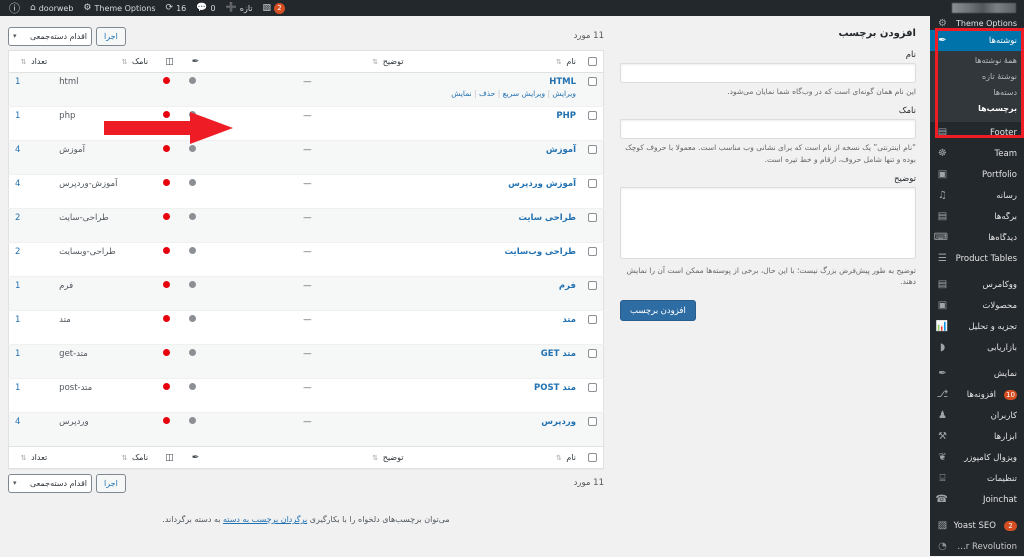 This screenshot has width=1024, height=557. What do you see at coordinates (119, 8) in the screenshot?
I see `admin-bar-theme-options: Theme Options ⚙` at bounding box center [119, 8].